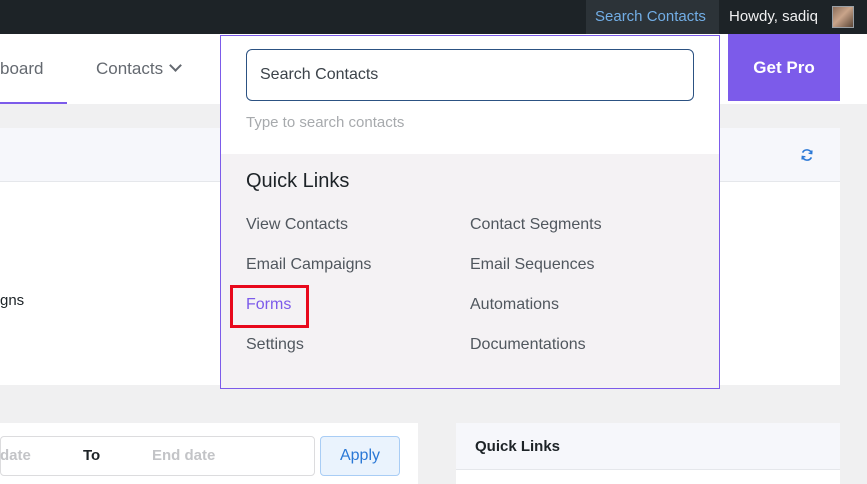 The image size is (867, 484). Describe the element at coordinates (298, 181) in the screenshot. I see `quick-links-title: Quick Links` at that location.